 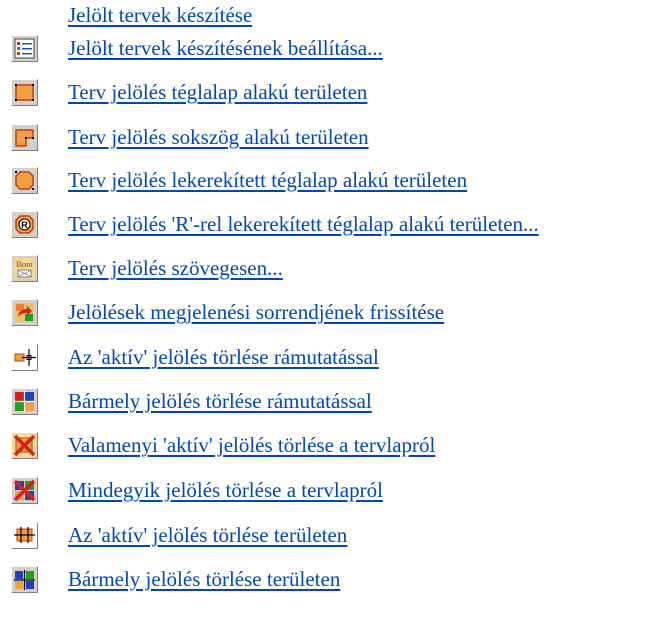 What do you see at coordinates (24, 535) in the screenshot?
I see `delete-active-area-icon` at bounding box center [24, 535].